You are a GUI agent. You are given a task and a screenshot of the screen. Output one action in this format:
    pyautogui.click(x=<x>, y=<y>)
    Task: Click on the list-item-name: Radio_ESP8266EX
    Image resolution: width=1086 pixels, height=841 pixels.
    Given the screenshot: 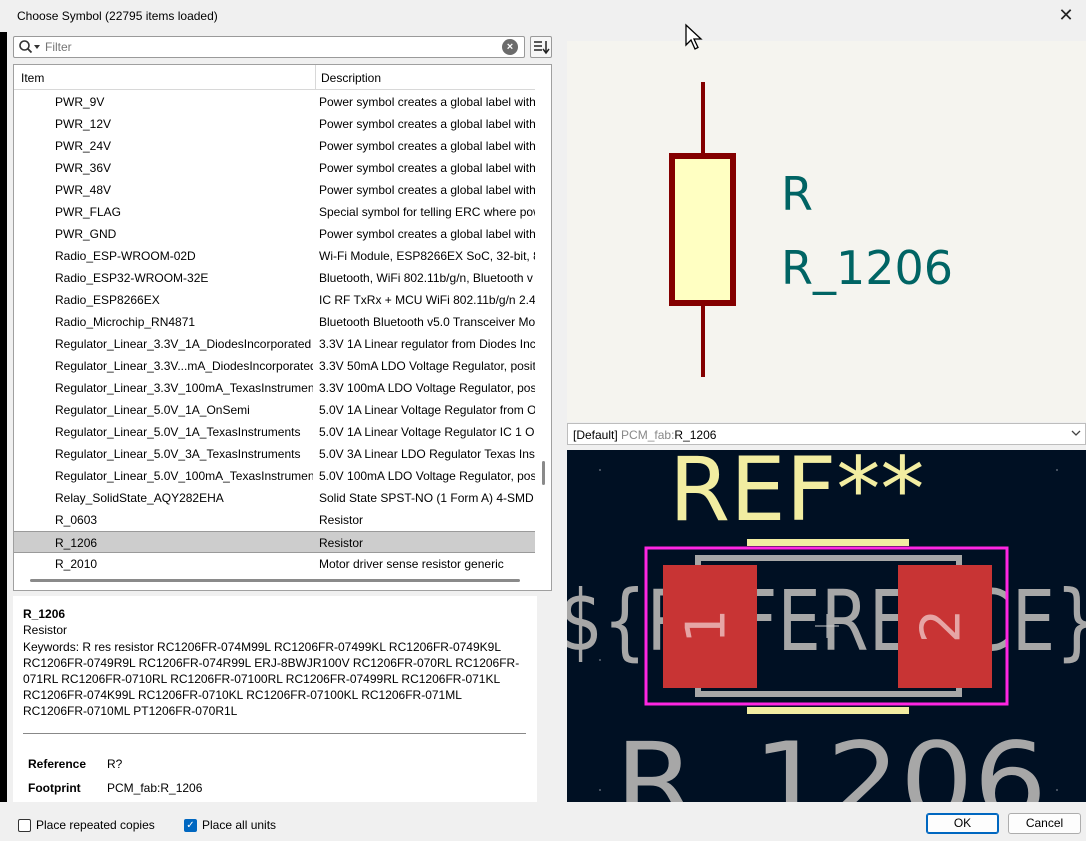 What is the action you would take?
    pyautogui.click(x=107, y=300)
    